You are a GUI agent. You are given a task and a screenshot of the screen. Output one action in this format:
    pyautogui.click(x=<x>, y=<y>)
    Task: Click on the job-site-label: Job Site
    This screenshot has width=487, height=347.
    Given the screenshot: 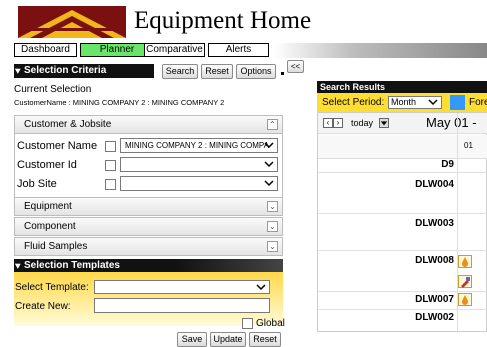 What is the action you would take?
    pyautogui.click(x=37, y=184)
    